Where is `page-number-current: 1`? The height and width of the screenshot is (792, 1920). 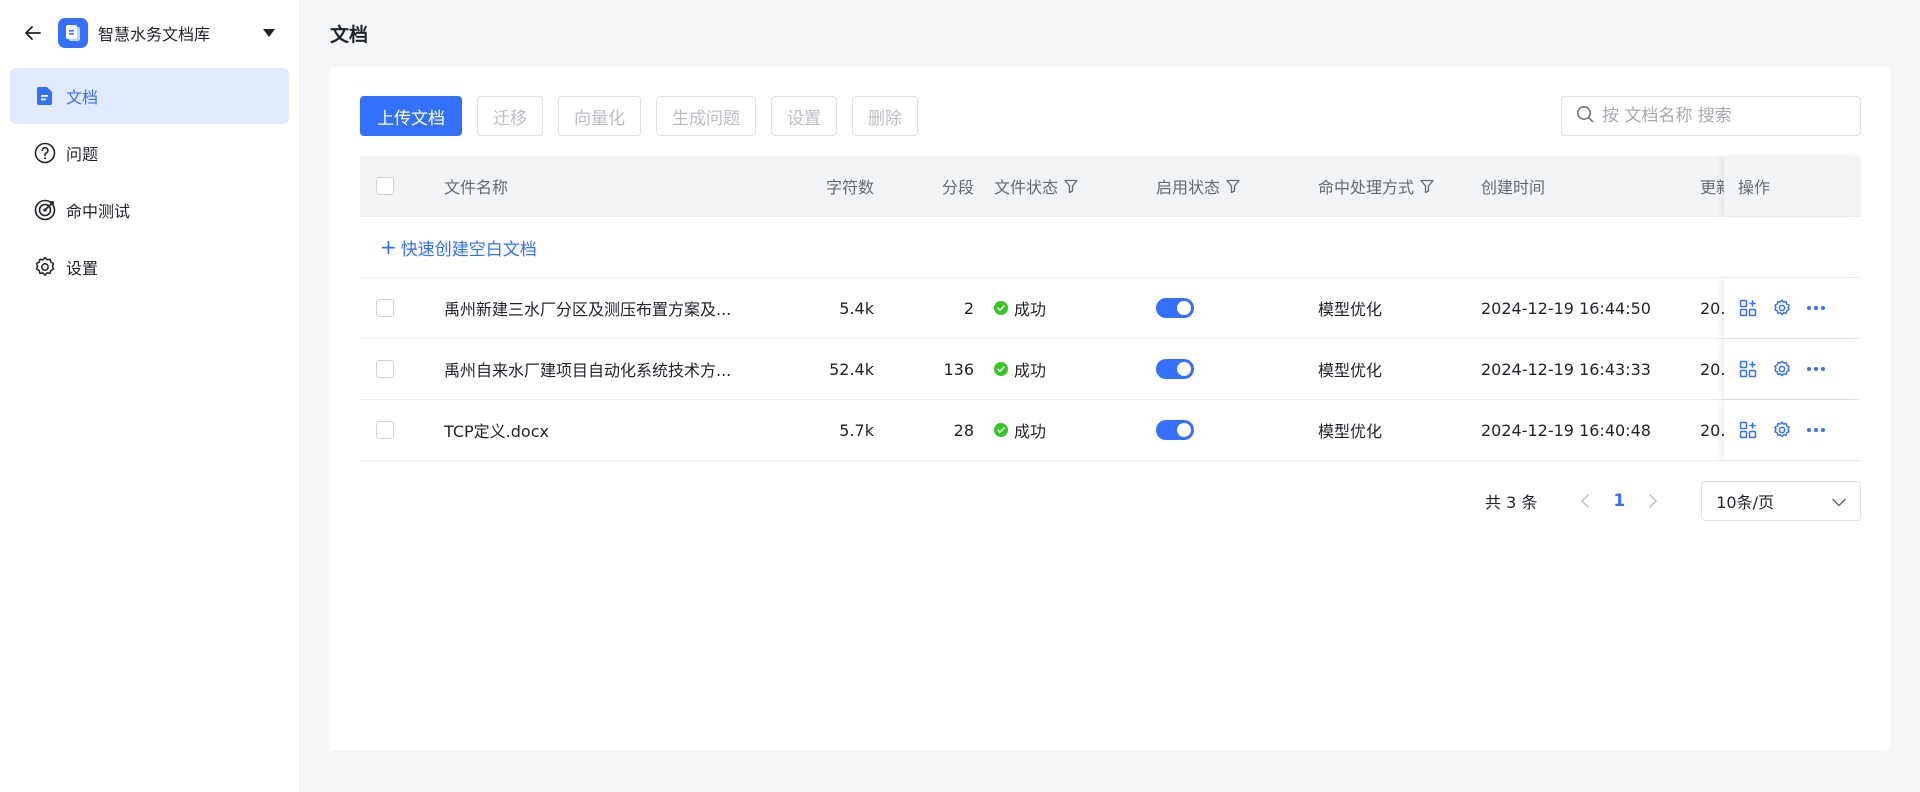
page-number-current: 1 is located at coordinates (1619, 501).